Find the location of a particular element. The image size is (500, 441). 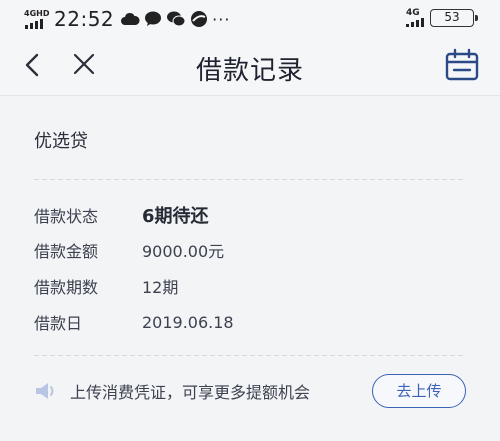

navigation-bar: 借款记录 is located at coordinates (250, 66).